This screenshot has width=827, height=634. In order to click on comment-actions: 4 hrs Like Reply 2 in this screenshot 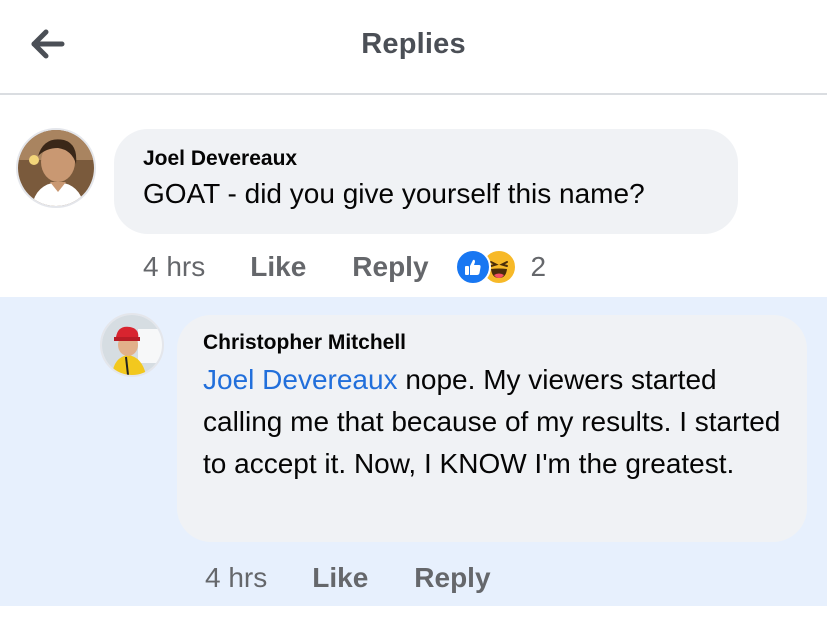, I will do `click(344, 267)`.